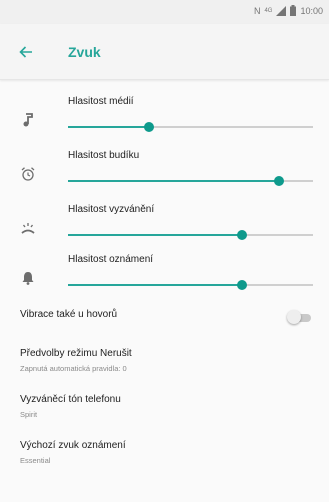  What do you see at coordinates (111, 209) in the screenshot?
I see `ringer-volume-label: Hlasitost vyzvánění` at bounding box center [111, 209].